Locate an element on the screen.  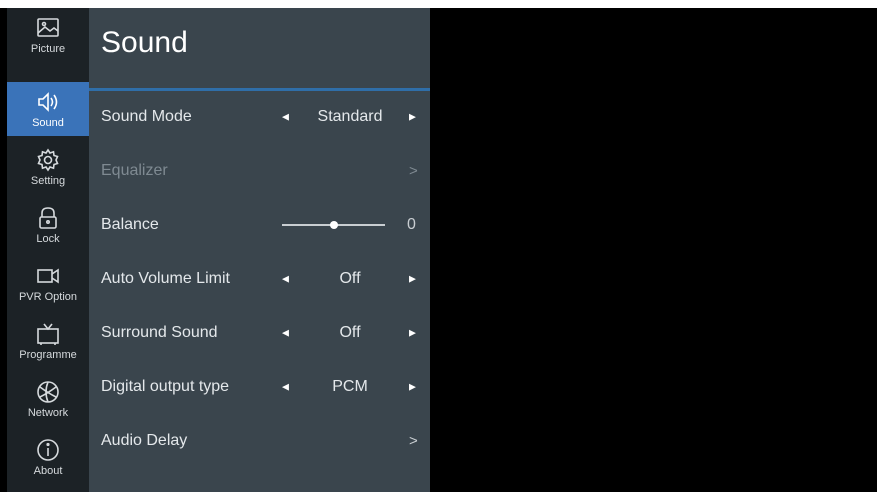
sidebar-item-picture: Picture is located at coordinates (48, 35).